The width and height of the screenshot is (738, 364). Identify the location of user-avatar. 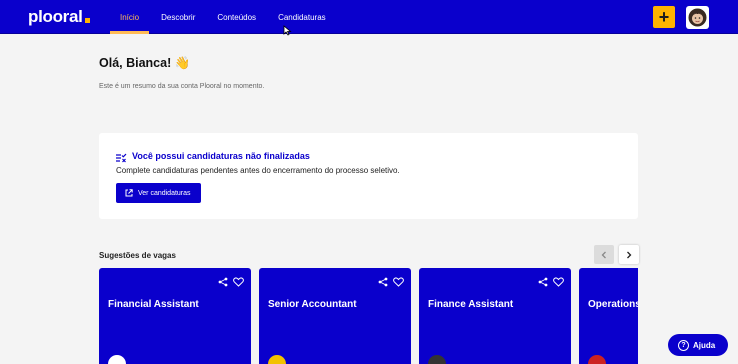
(697, 17).